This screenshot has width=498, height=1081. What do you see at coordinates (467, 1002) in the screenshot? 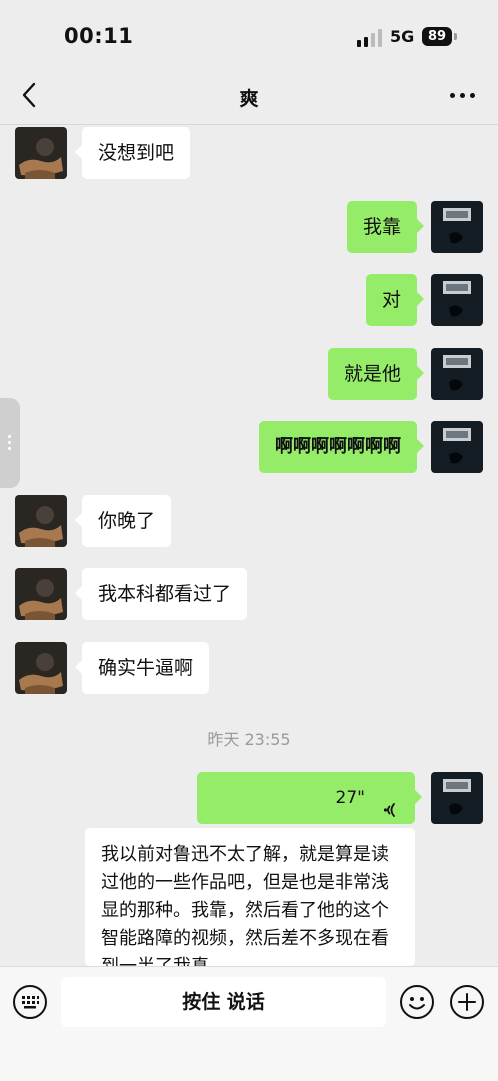
I see `plus-circle-icon` at bounding box center [467, 1002].